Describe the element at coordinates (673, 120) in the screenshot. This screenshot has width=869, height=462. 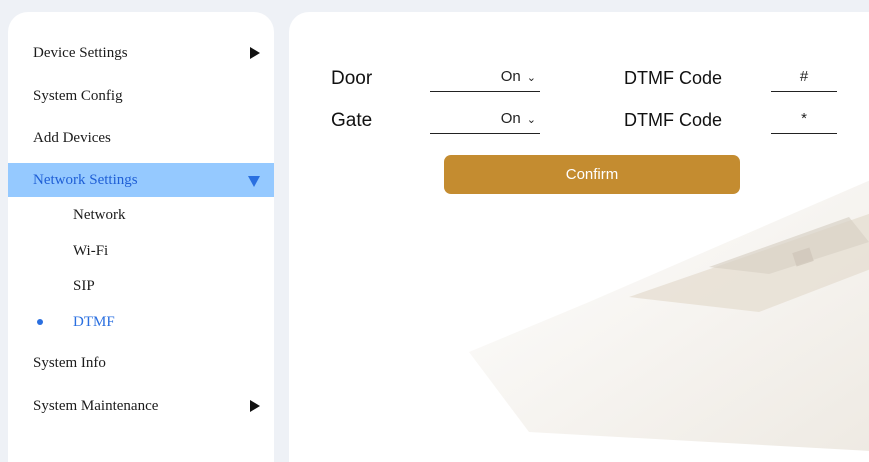
I see `gate-code-label: DTMF Code` at that location.